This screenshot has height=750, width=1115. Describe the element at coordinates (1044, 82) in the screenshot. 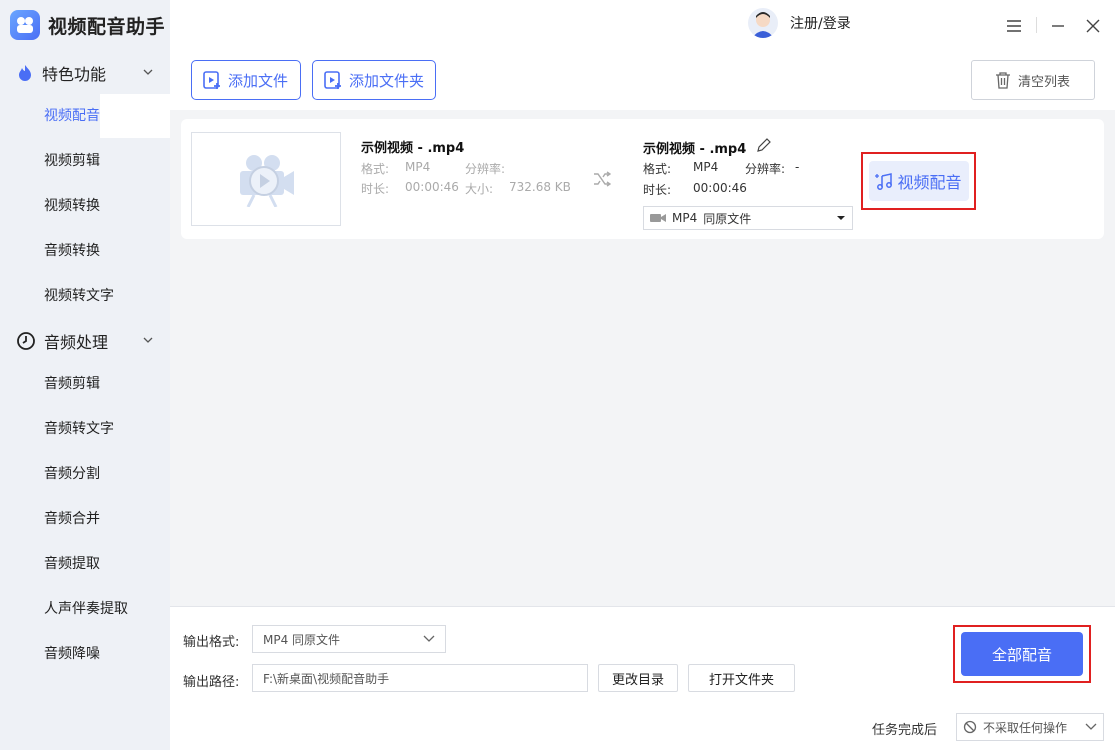

I see `clear-list-label: 清空列表` at that location.